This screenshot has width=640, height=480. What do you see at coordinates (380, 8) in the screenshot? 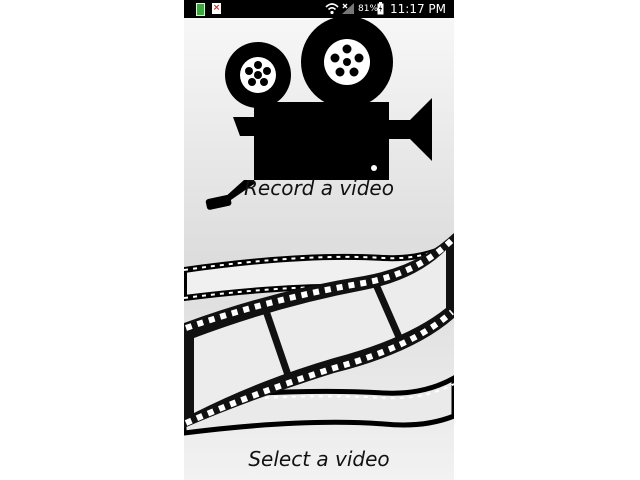
I see `battery-charging-icon` at bounding box center [380, 8].